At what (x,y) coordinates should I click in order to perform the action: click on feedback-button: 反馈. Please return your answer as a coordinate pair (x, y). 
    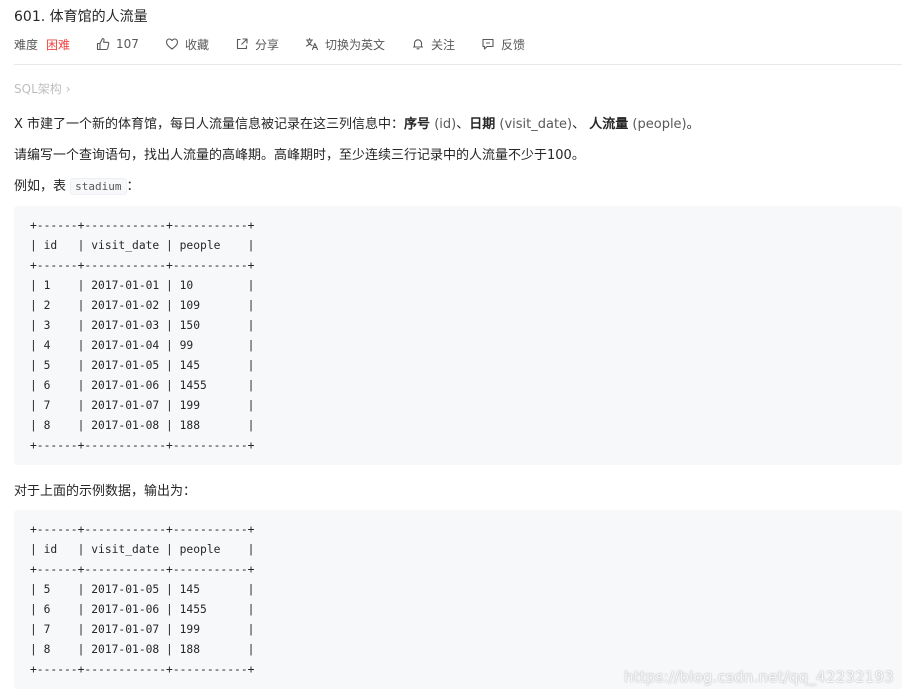
    Looking at the image, I should click on (503, 44).